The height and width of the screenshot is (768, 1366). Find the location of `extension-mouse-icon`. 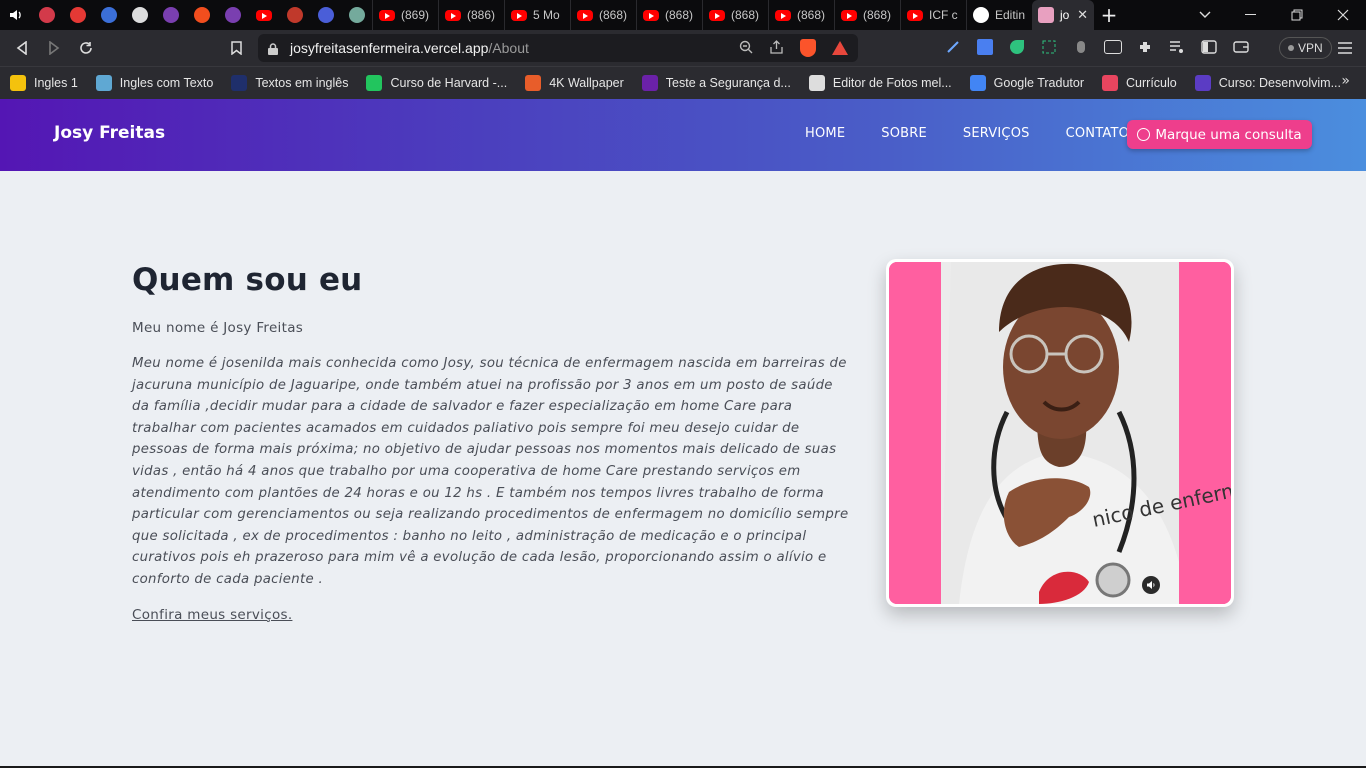

extension-mouse-icon is located at coordinates (1080, 47).